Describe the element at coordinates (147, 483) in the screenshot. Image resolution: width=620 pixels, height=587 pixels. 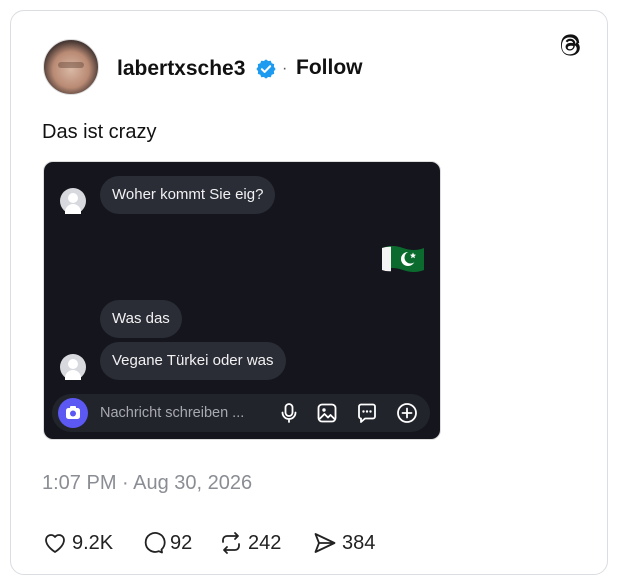
I see `post-timestamp: 1:07 PM · Aug 30, 2026` at that location.